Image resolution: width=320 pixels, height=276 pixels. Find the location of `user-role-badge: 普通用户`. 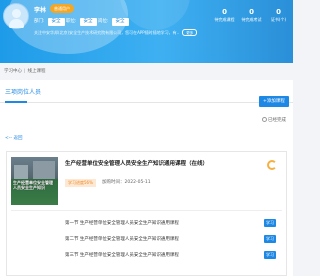

user-role-badge: 普通用户 is located at coordinates (62, 8).